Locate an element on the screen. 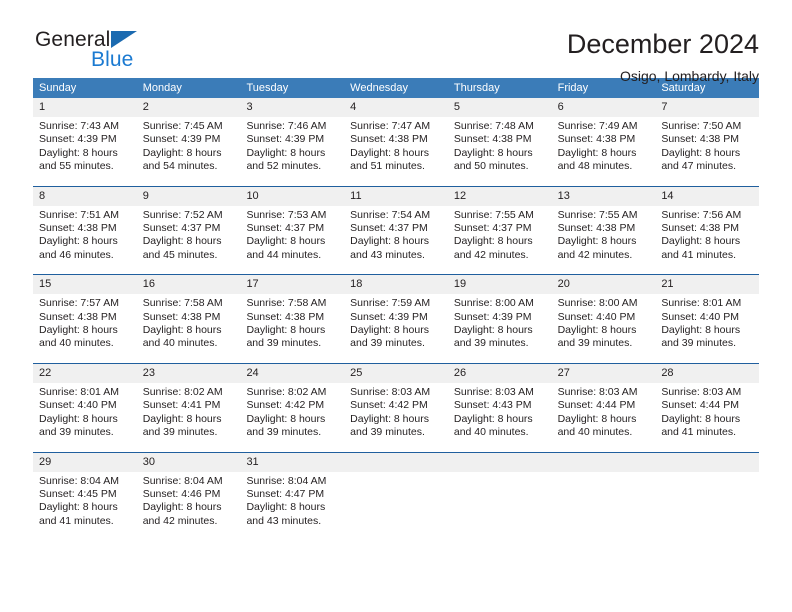 The height and width of the screenshot is (612, 792). sunrise-time: Sunrise: 8:01 AM is located at coordinates (79, 391).